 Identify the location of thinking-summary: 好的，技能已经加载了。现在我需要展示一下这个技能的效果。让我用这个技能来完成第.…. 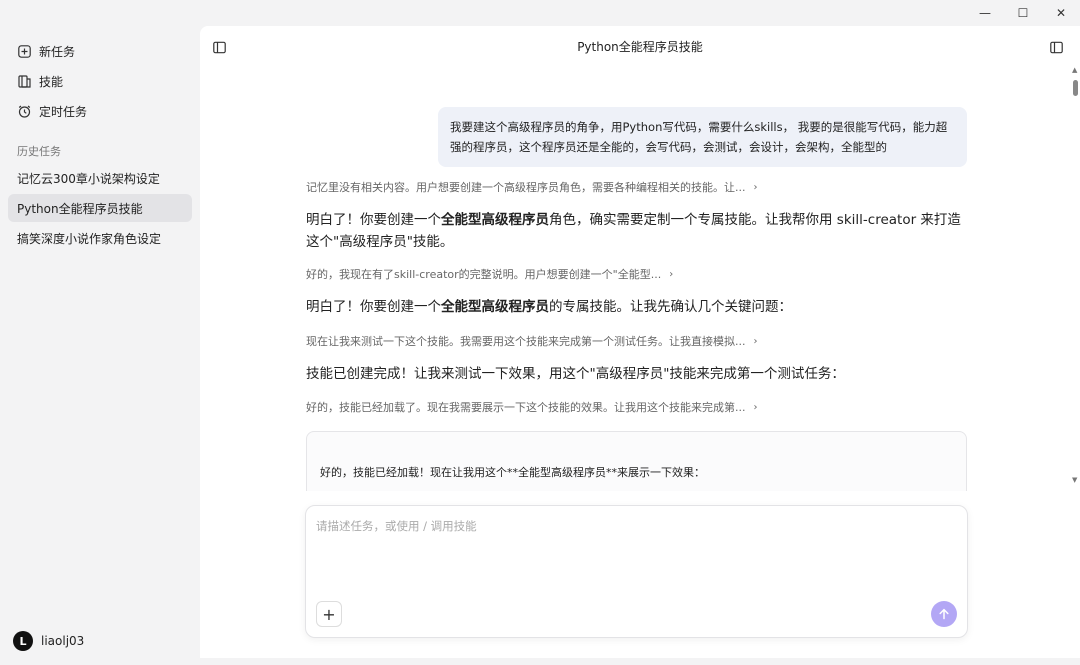
(532, 407).